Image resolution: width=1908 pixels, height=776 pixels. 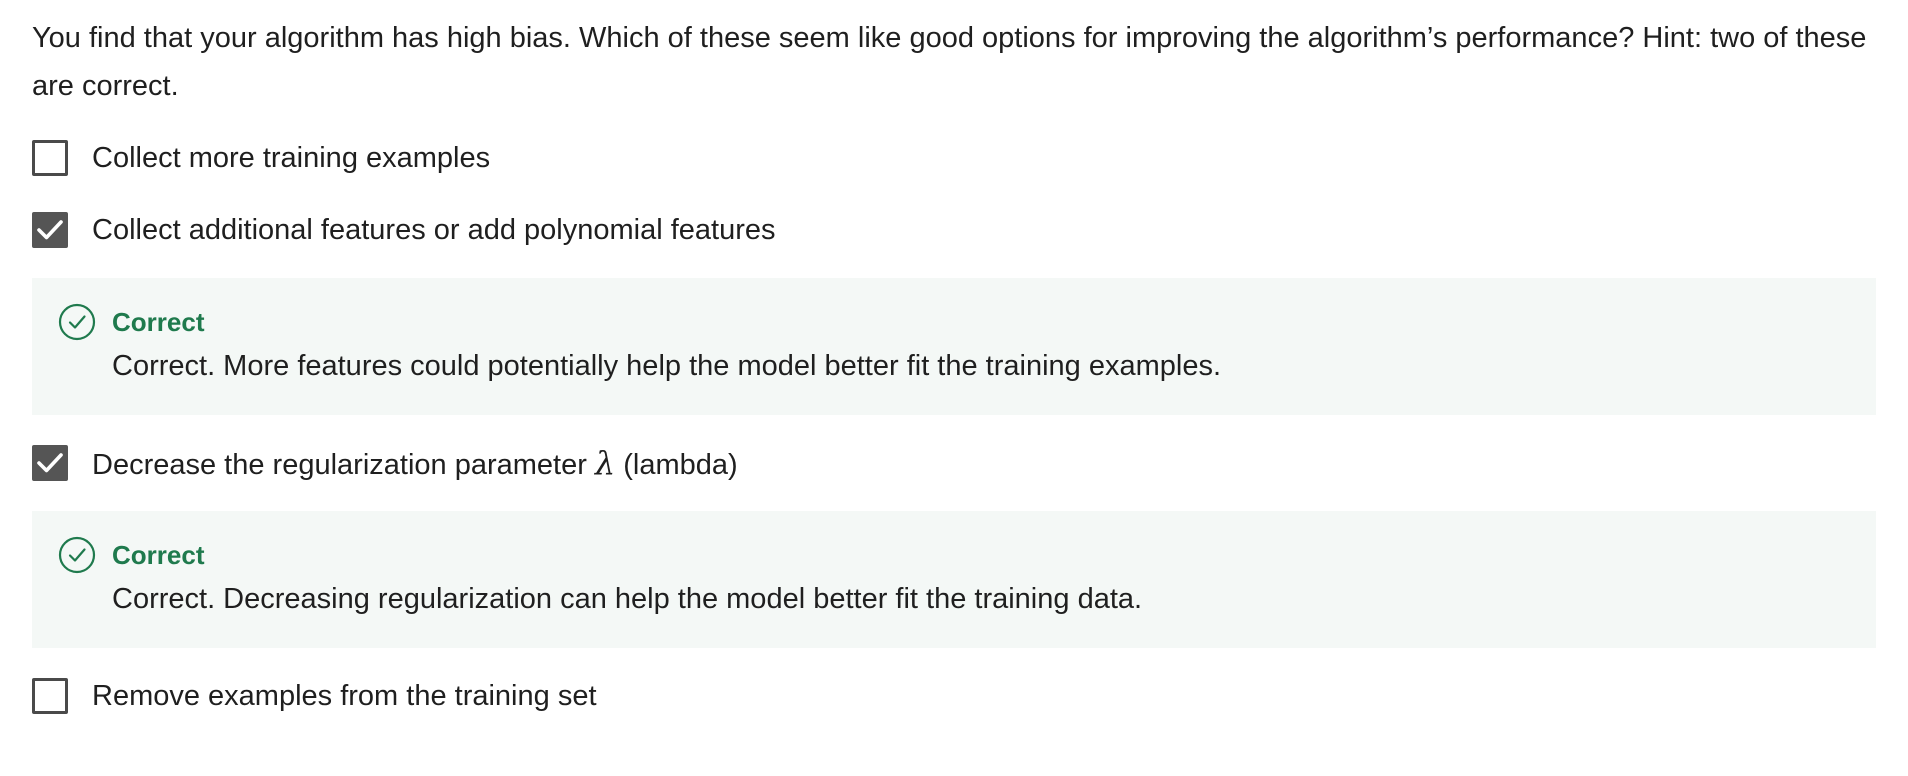 I want to click on option-label-text: Decrease the regularization parameter, so click(x=343, y=465).